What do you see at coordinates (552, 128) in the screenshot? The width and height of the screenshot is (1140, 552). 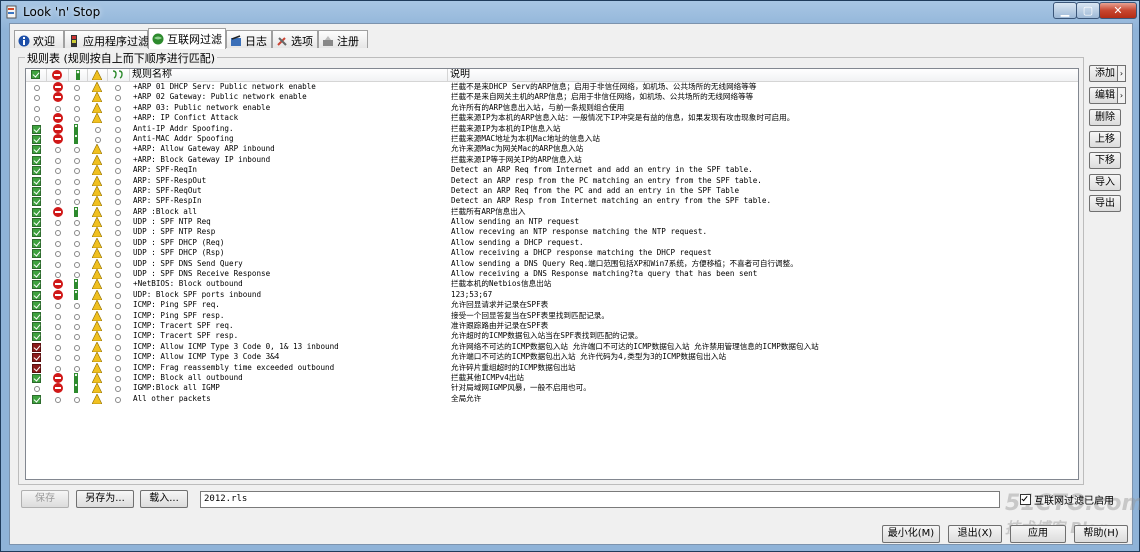 I see `rule-row: Anti-IP Addr Spoofing. 拦截来源IP为本机的IP信息入站` at bounding box center [552, 128].